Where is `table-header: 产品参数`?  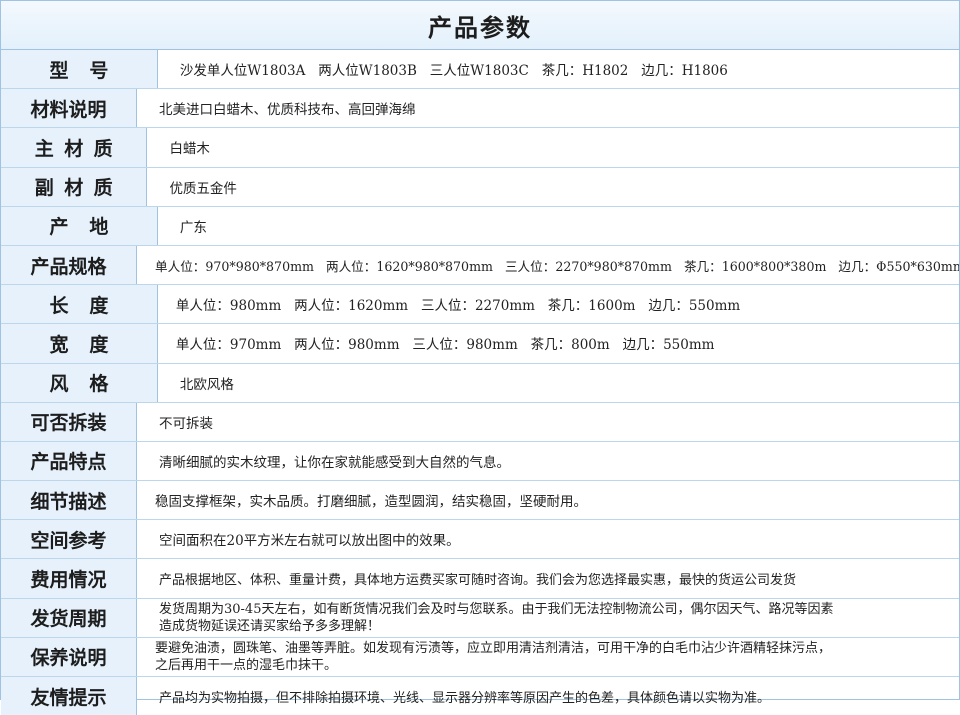
table-header: 产品参数 is located at coordinates (480, 25).